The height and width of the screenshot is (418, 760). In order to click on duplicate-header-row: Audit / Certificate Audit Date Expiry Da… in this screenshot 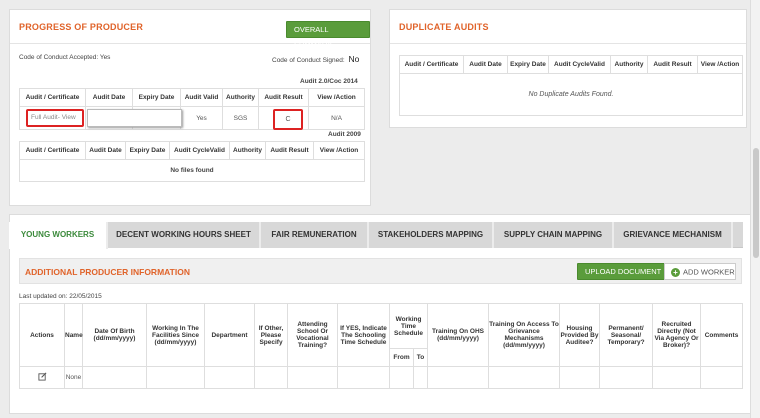, I will do `click(571, 64)`.